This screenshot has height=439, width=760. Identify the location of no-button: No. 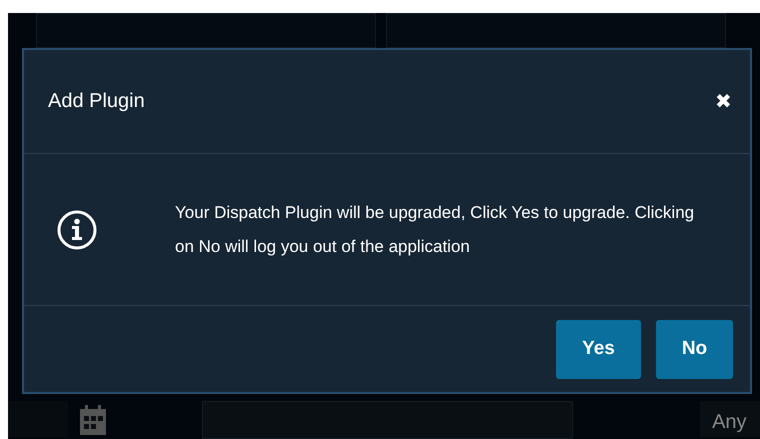
(694, 349).